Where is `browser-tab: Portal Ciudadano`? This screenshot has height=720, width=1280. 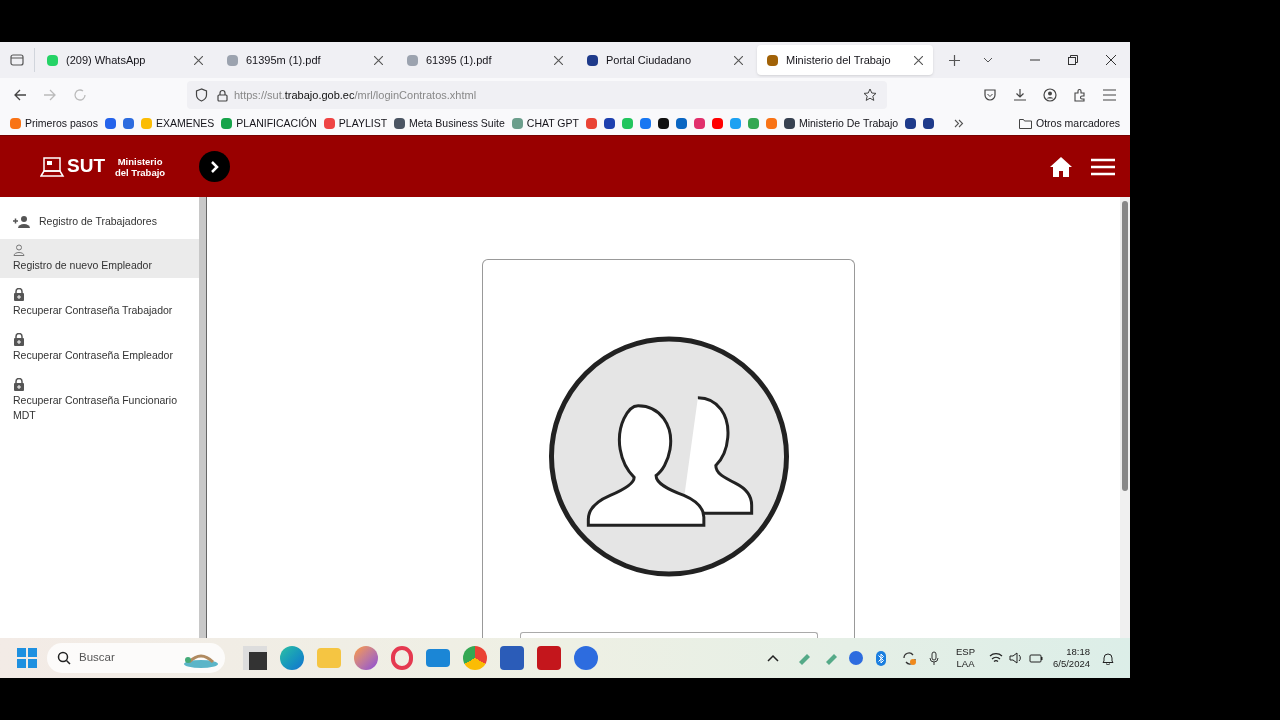
browser-tab: Portal Ciudadano is located at coordinates (665, 60).